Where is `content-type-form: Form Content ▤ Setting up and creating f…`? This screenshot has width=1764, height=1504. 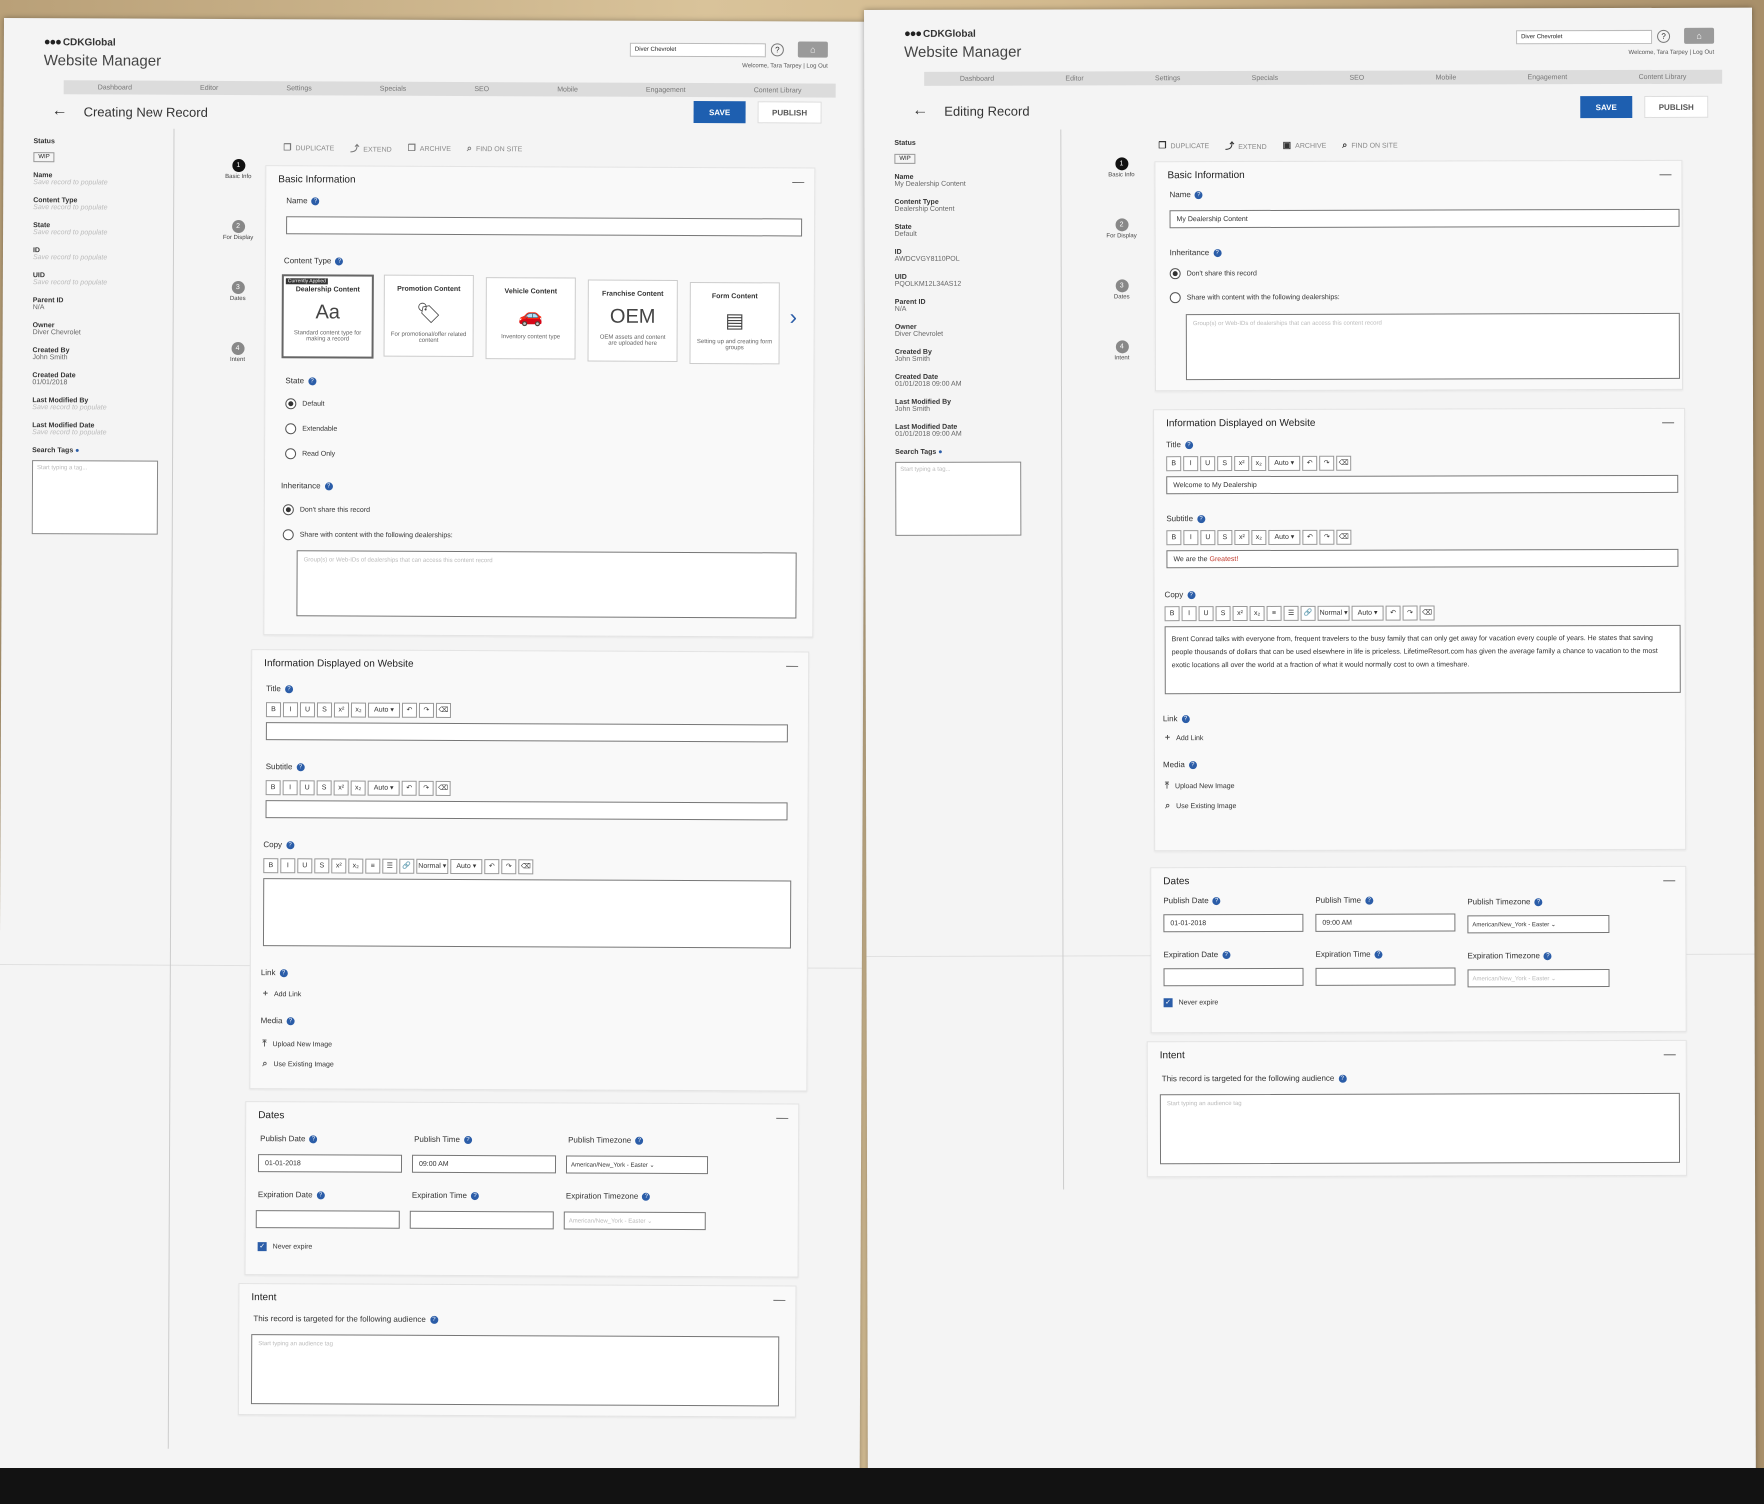 content-type-form: Form Content ▤ Setting up and creating f… is located at coordinates (734, 323).